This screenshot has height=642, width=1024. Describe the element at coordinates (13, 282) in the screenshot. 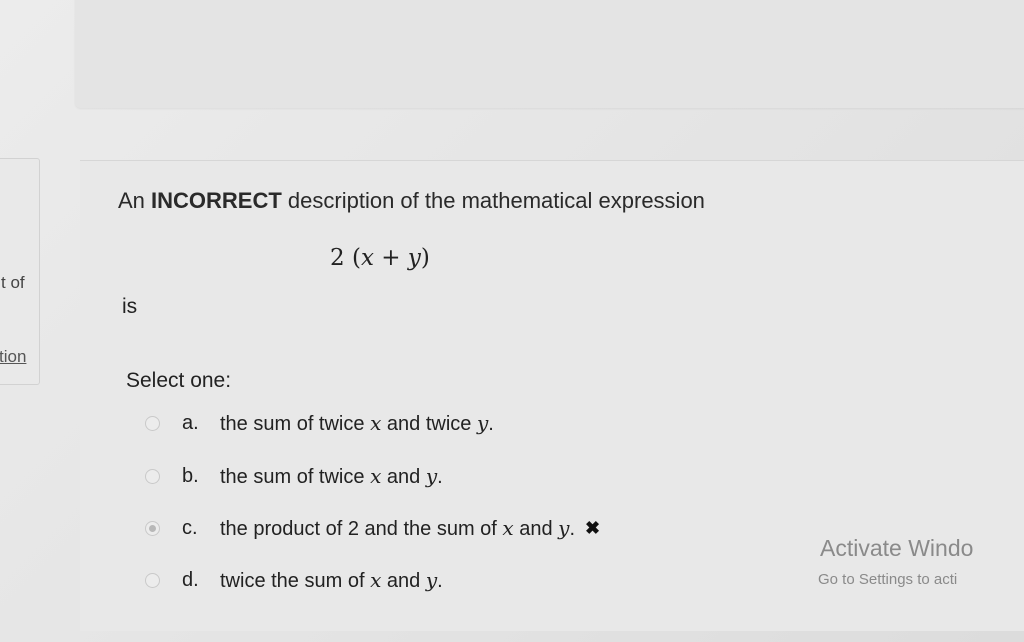

I see `sidebar-text-fragment: t of` at that location.